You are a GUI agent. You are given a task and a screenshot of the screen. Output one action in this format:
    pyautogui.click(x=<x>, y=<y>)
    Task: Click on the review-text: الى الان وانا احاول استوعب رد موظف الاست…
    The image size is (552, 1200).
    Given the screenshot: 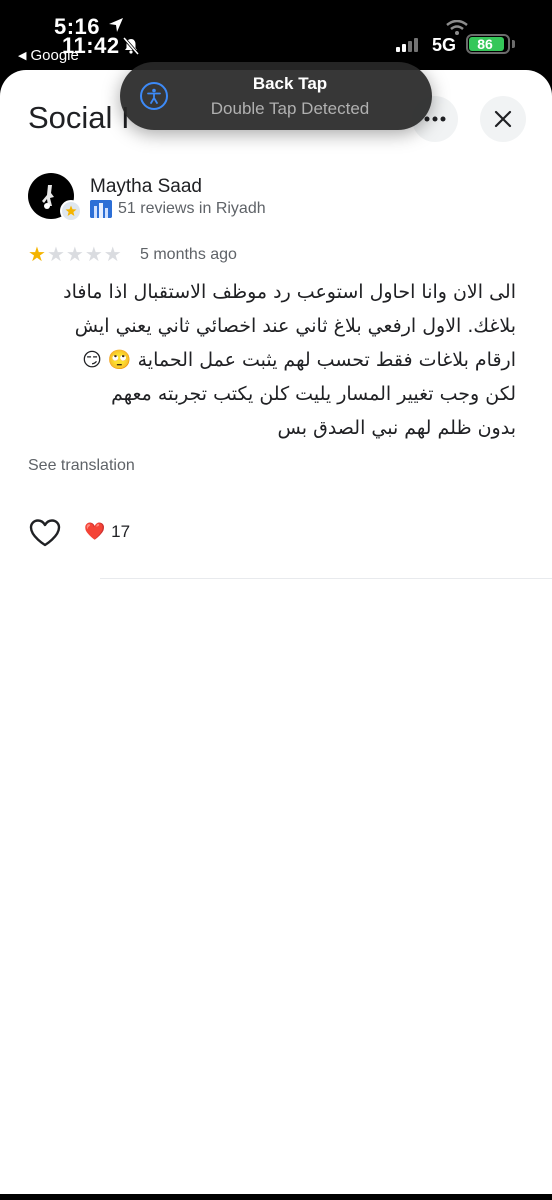 What is the action you would take?
    pyautogui.click(x=272, y=360)
    